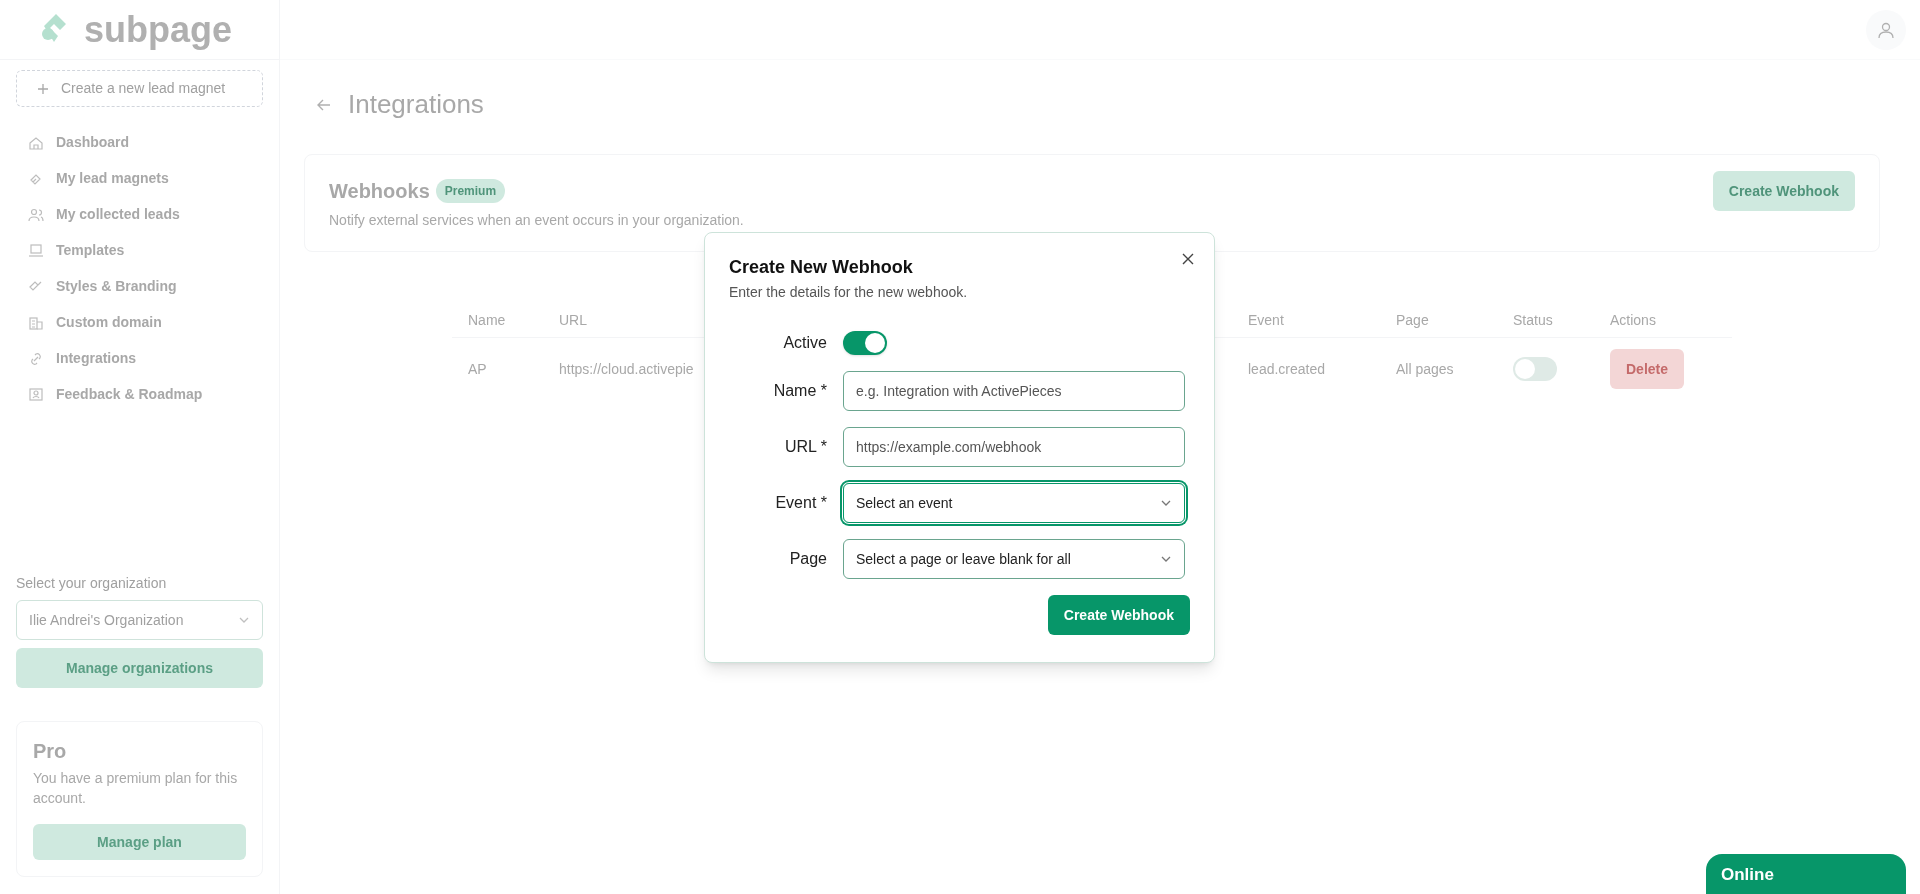 This screenshot has width=1920, height=894. I want to click on column-header: Page, so click(1413, 320).